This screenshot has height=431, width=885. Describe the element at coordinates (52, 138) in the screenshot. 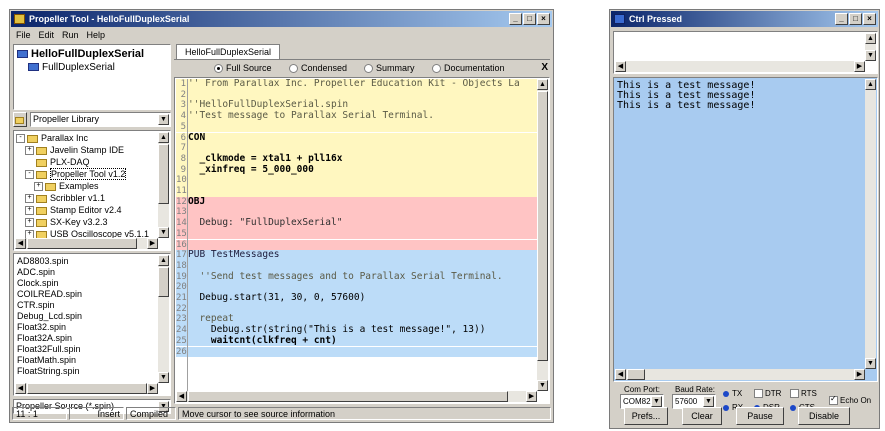

I see `folder-tree-item: - Parallax Inc` at that location.